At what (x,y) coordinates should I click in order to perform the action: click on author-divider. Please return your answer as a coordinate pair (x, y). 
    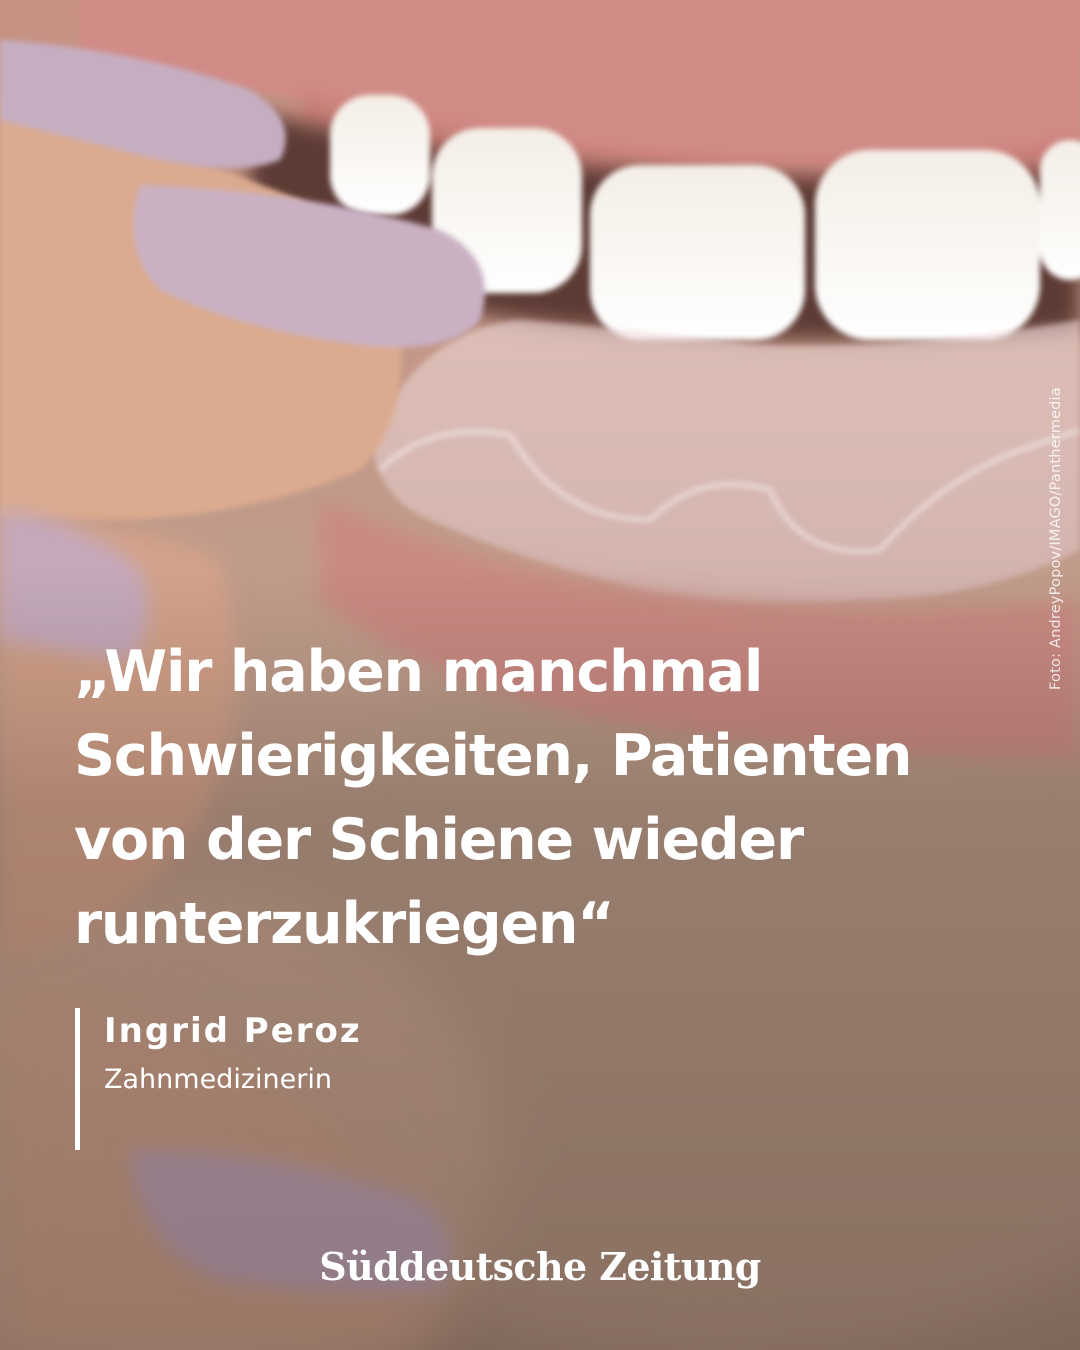
    Looking at the image, I should click on (77, 1079).